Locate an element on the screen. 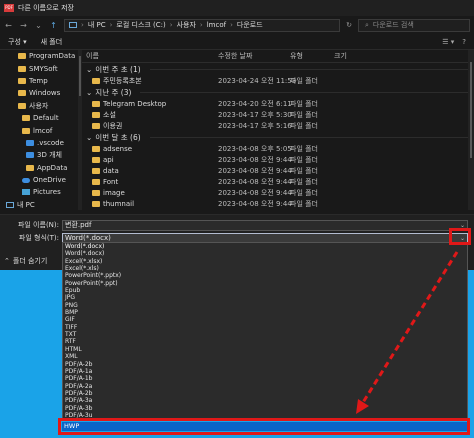 The height and width of the screenshot is (438, 474). arrow-head is located at coordinates (362, 406).